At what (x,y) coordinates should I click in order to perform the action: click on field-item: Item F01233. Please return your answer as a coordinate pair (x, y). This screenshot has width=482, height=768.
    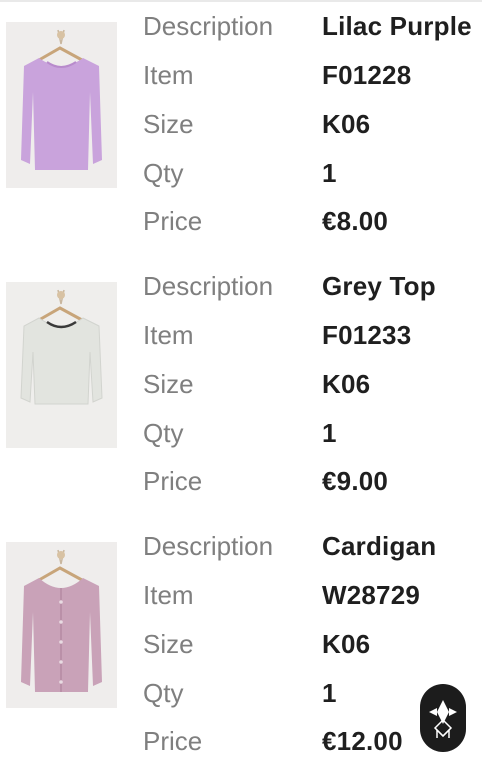
    Looking at the image, I should click on (312, 335).